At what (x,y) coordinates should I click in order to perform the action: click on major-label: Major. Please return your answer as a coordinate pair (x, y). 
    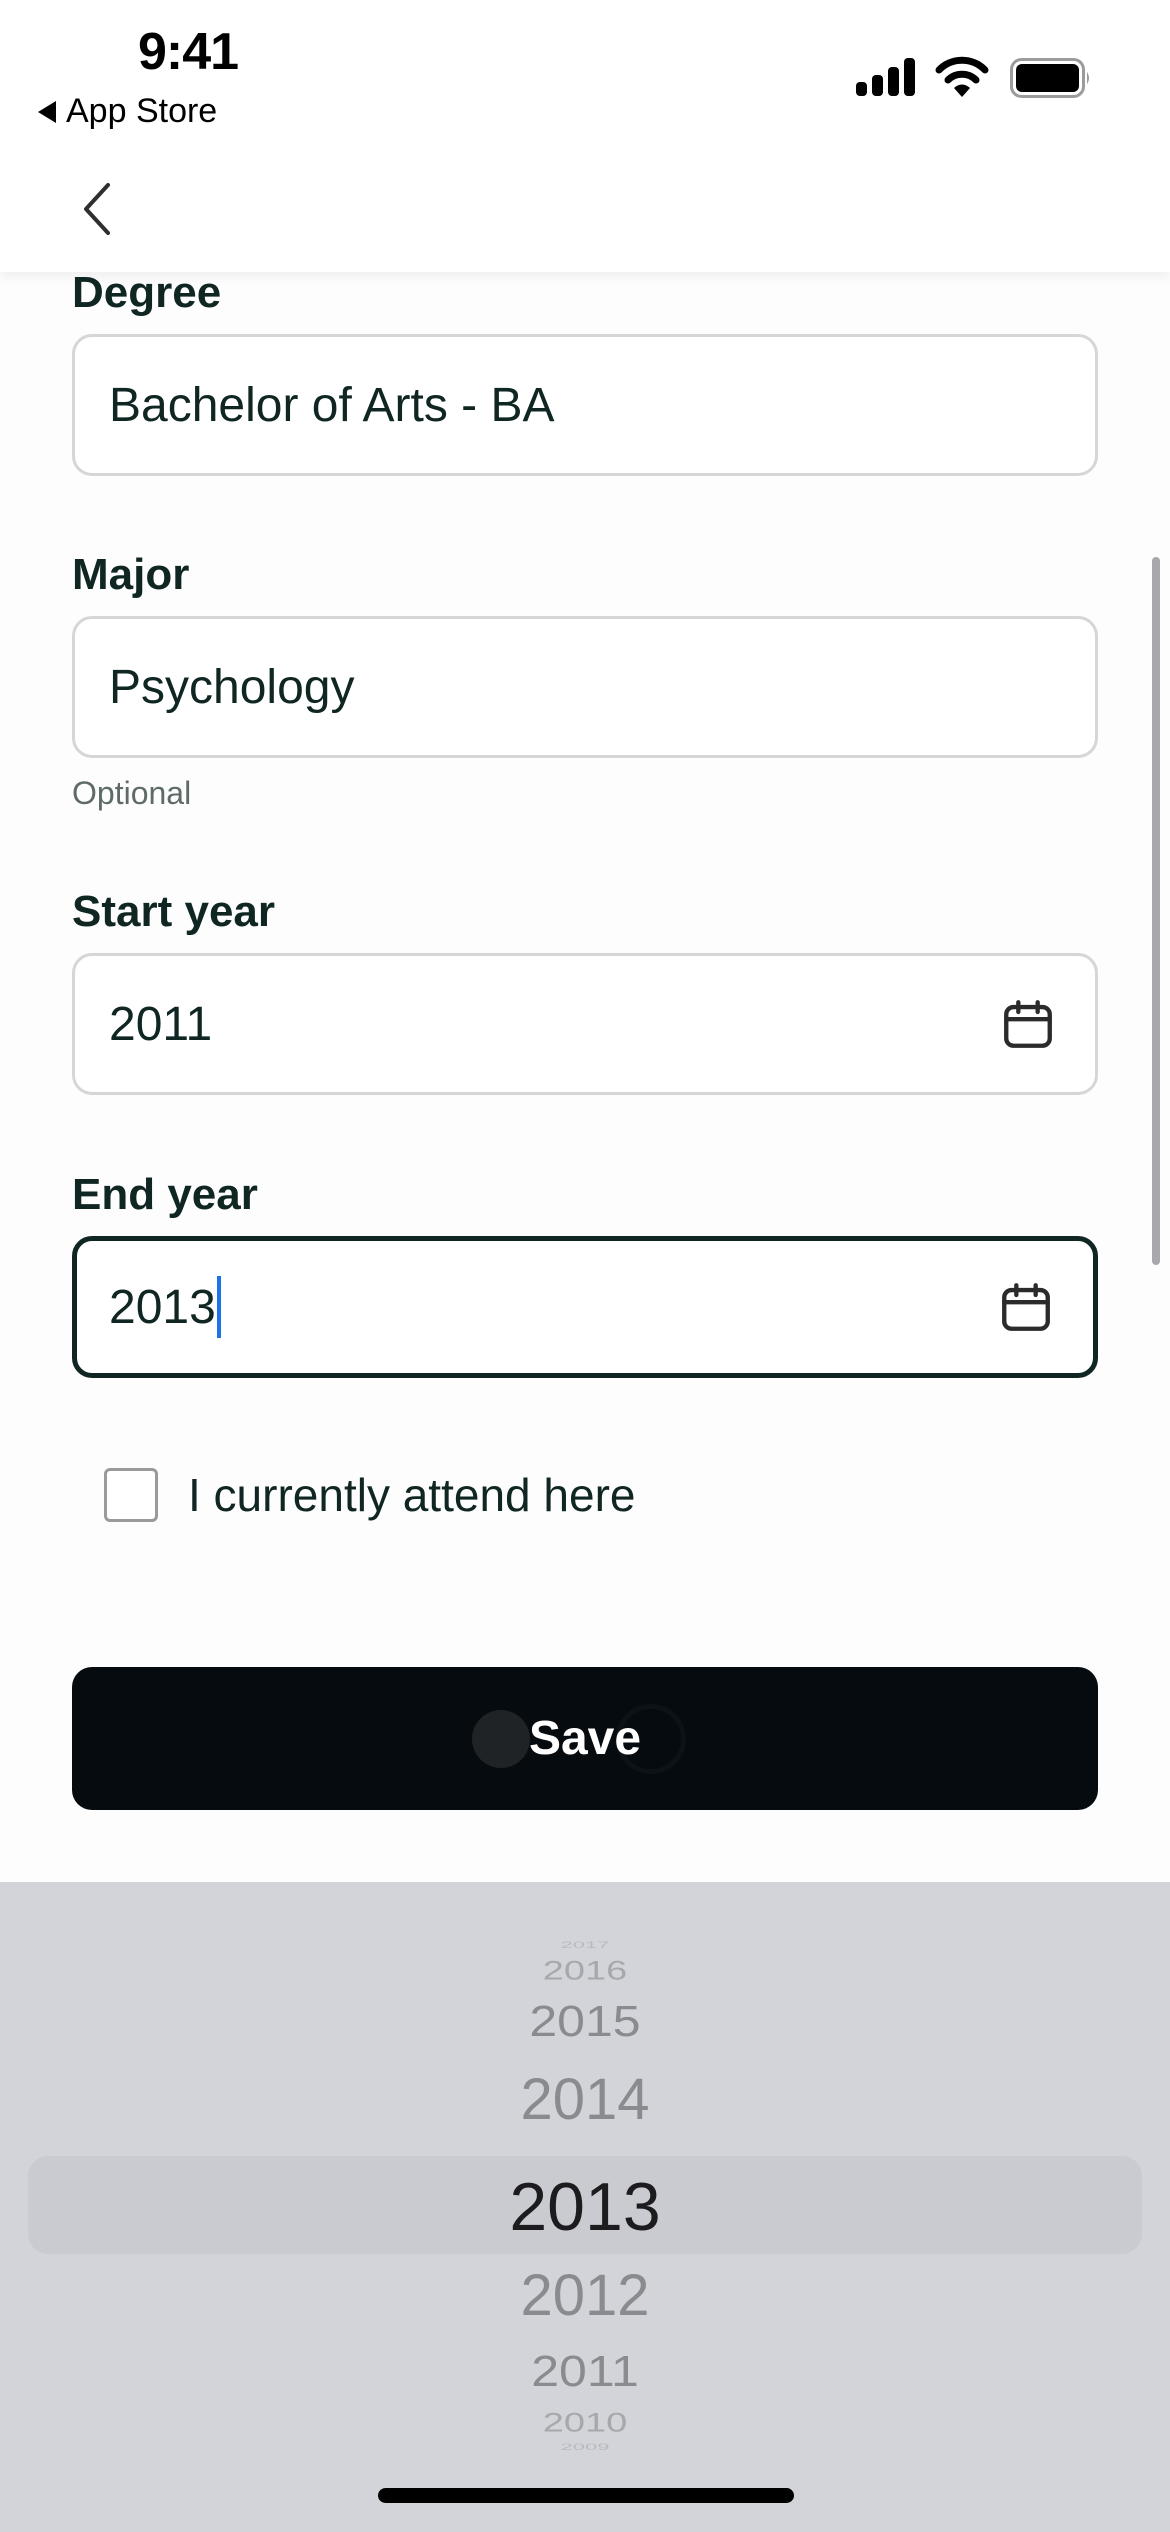
    Looking at the image, I should click on (131, 574).